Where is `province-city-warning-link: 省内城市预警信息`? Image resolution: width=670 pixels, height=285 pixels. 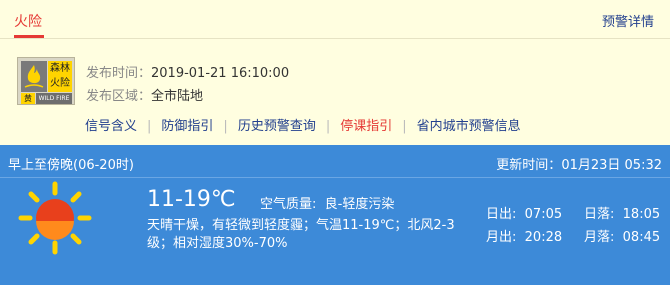 province-city-warning-link: 省内城市预警信息 is located at coordinates (469, 124).